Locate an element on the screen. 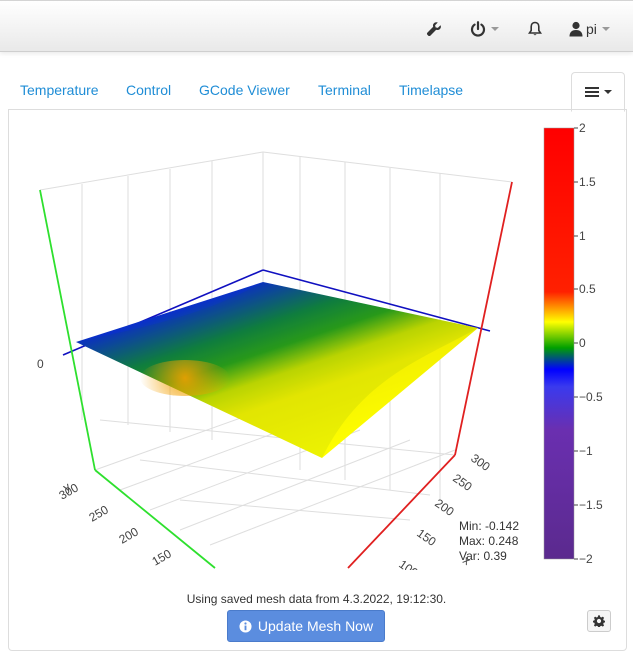 The width and height of the screenshot is (633, 659). user-name: pi is located at coordinates (591, 29).